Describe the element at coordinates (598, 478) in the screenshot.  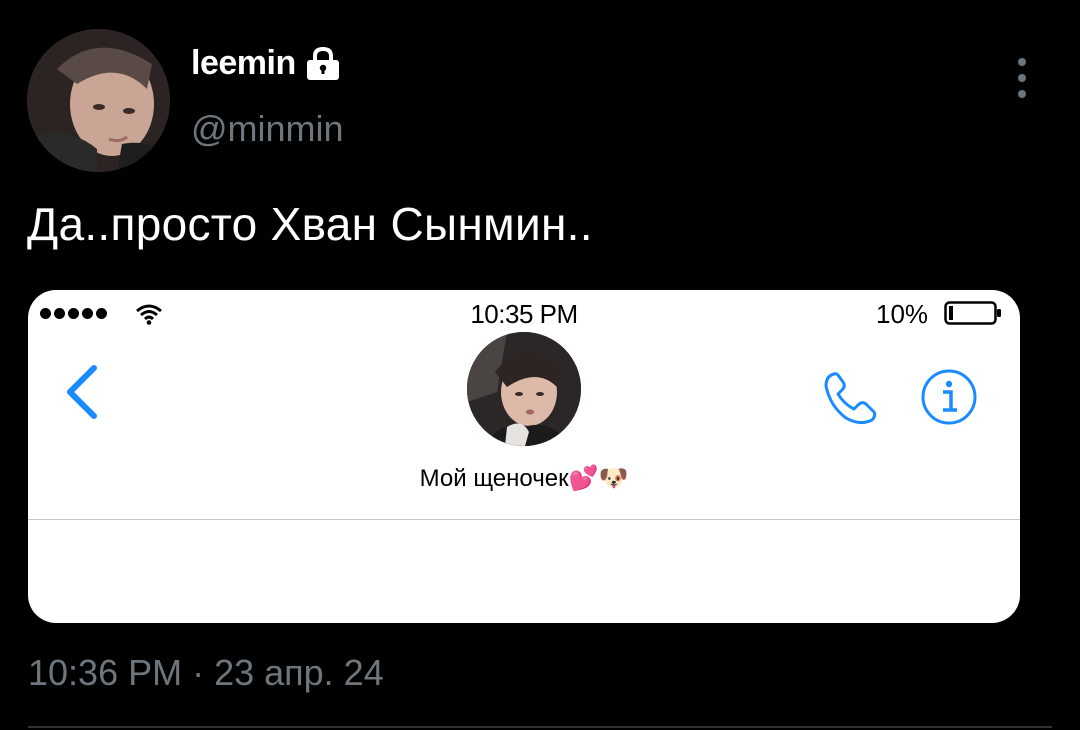
I see `heart-puppy-emoji-icon: 💕🐶` at that location.